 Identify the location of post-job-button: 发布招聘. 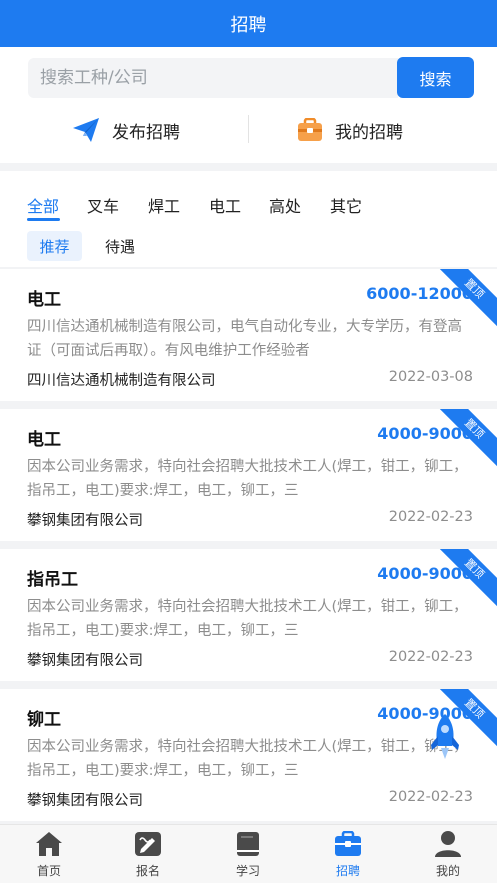
(126, 130).